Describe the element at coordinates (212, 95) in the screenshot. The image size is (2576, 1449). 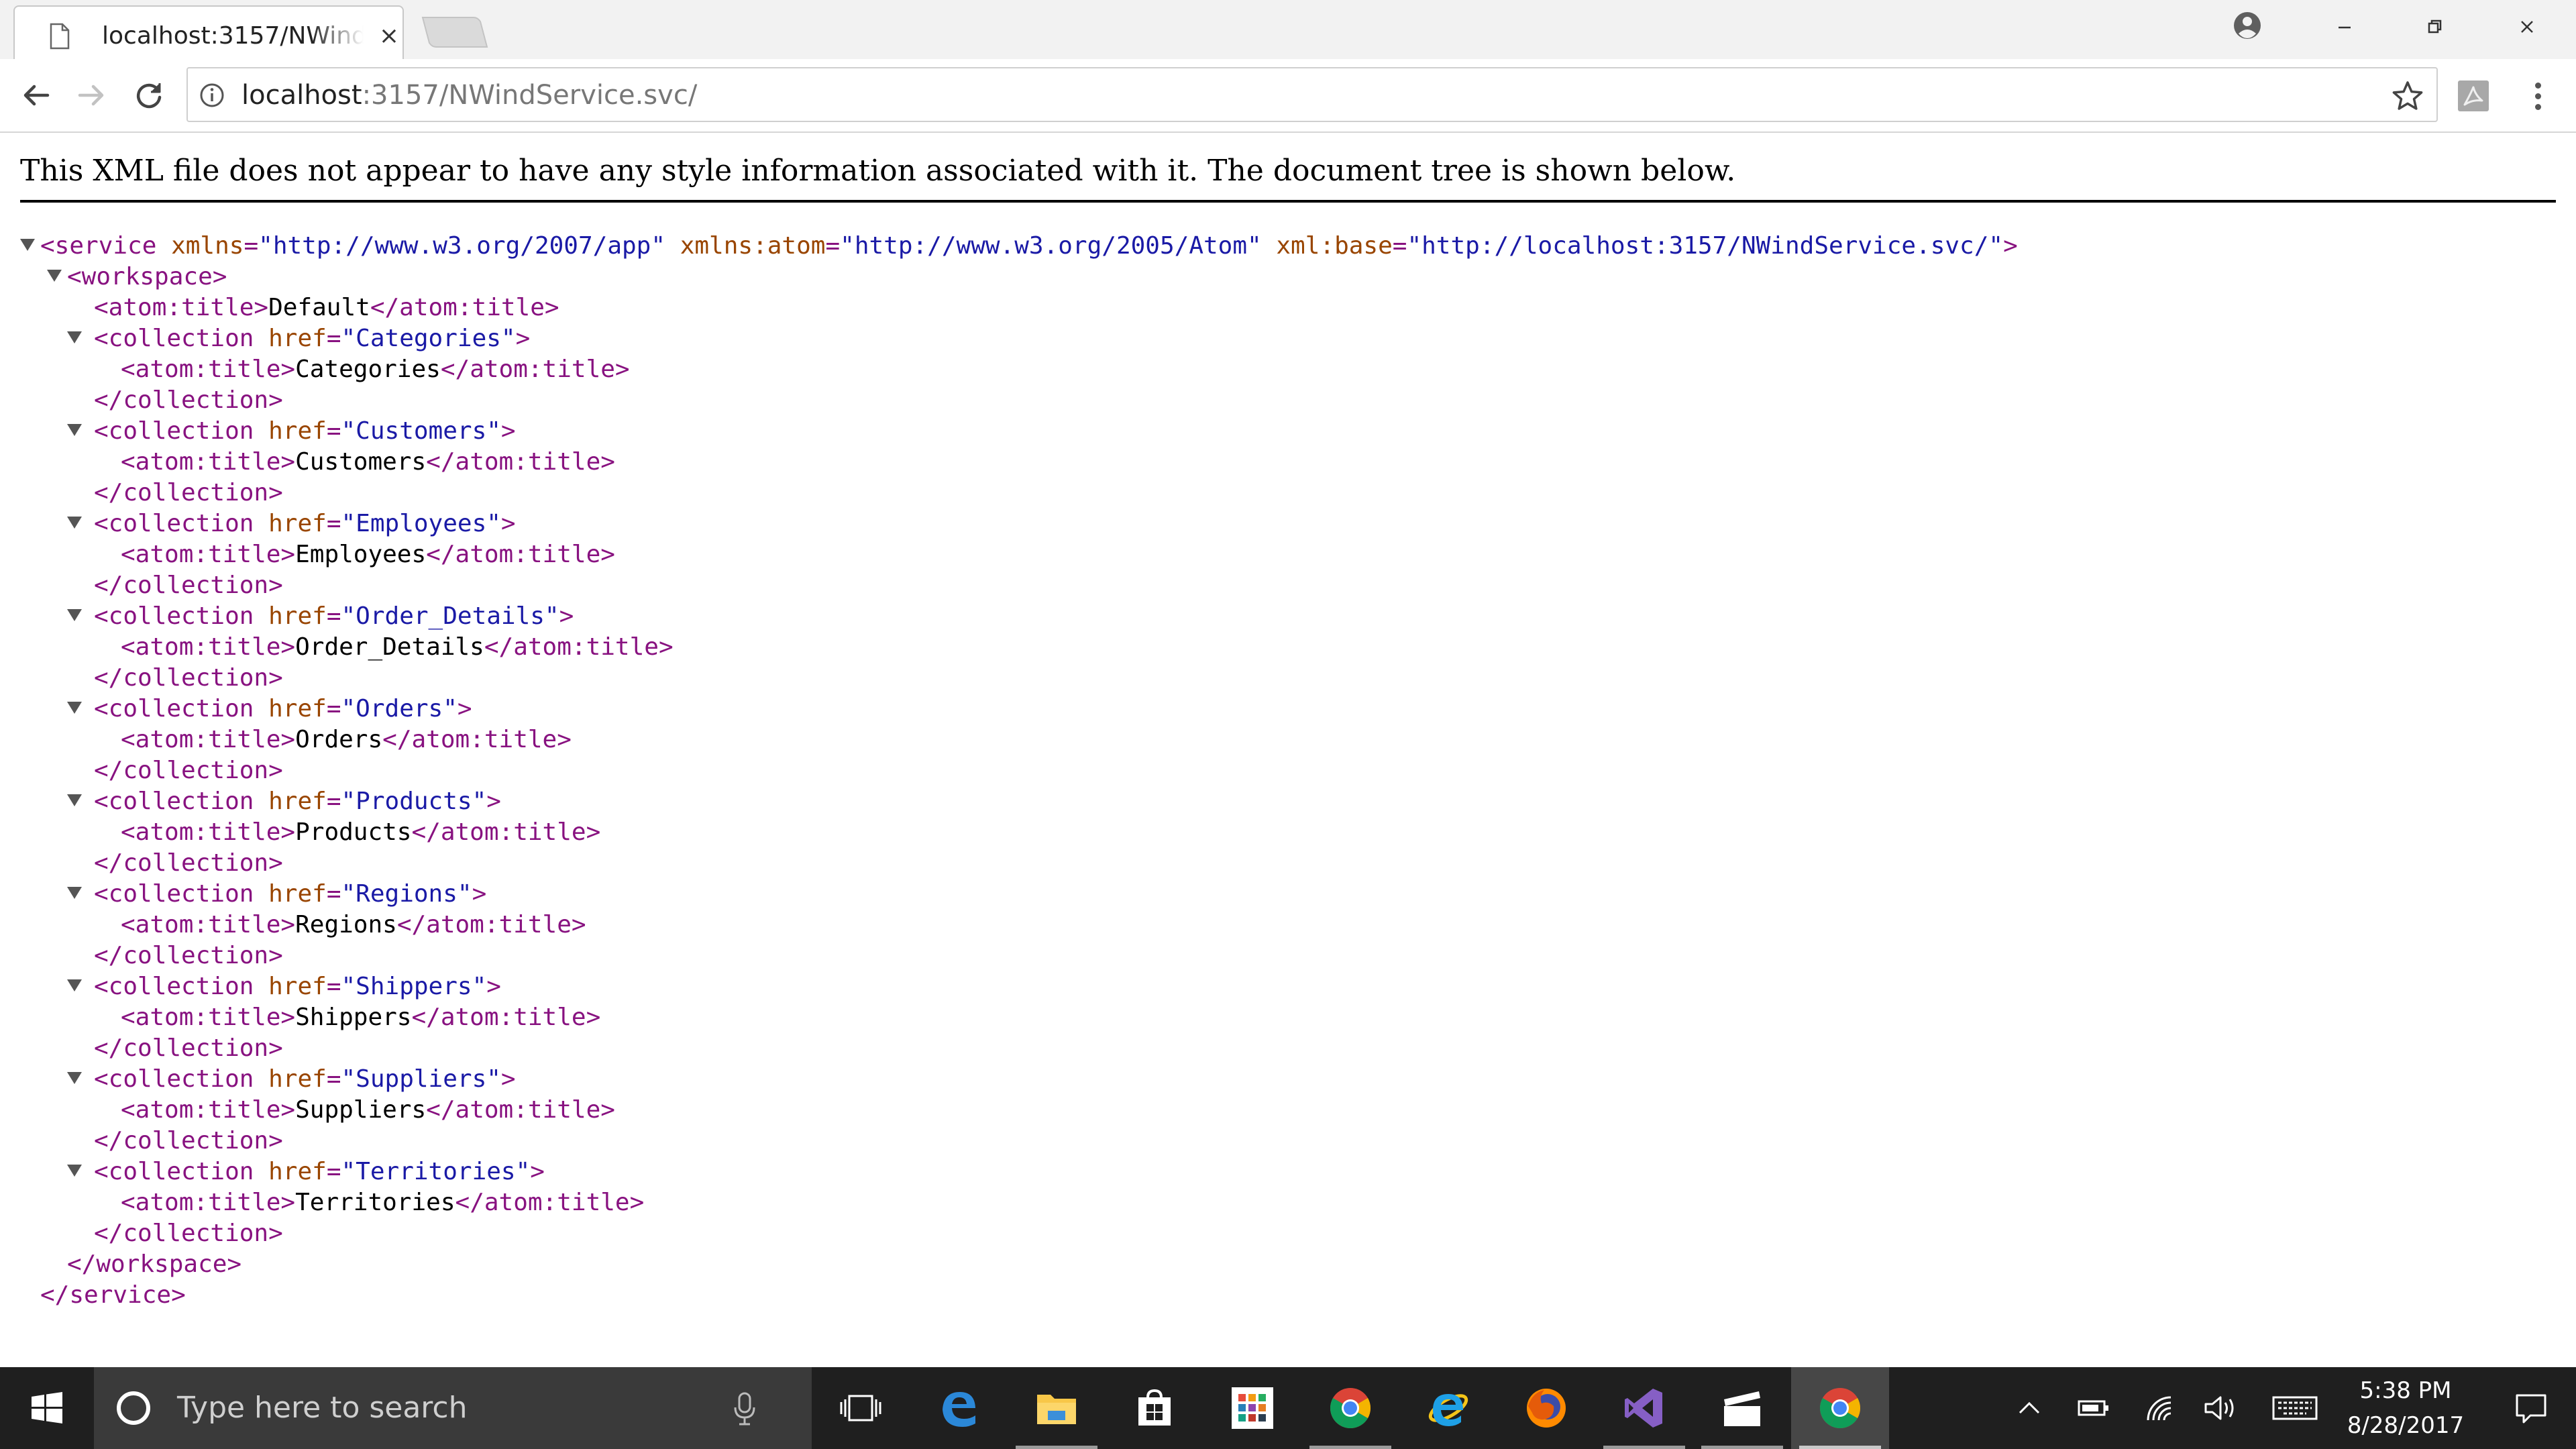
I see `info-icon` at that location.